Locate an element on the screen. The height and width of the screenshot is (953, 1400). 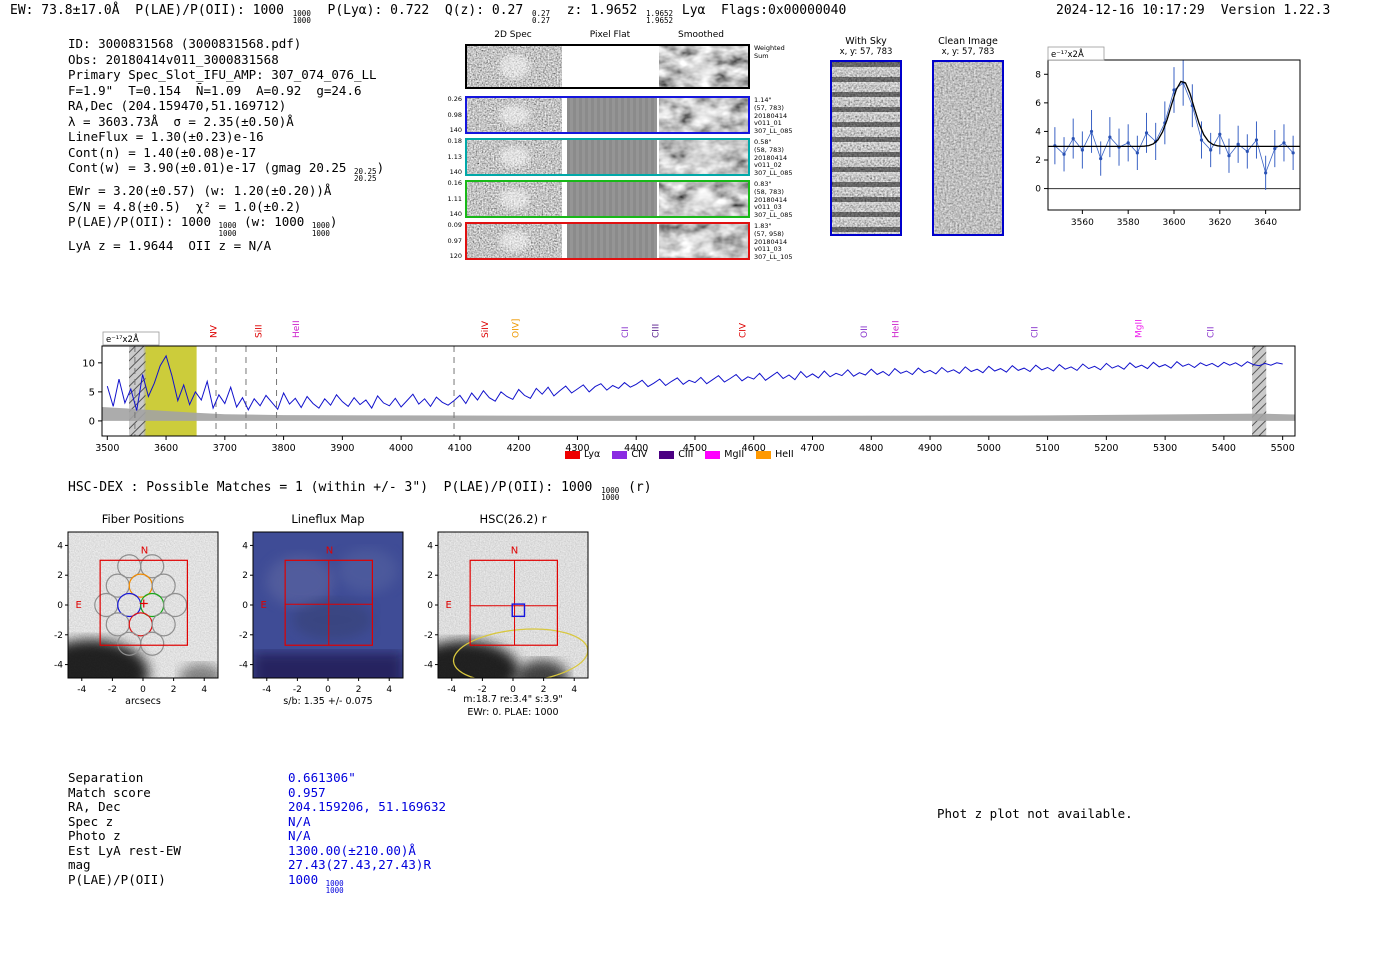
svg-text: E is located at coordinates (79, 605).